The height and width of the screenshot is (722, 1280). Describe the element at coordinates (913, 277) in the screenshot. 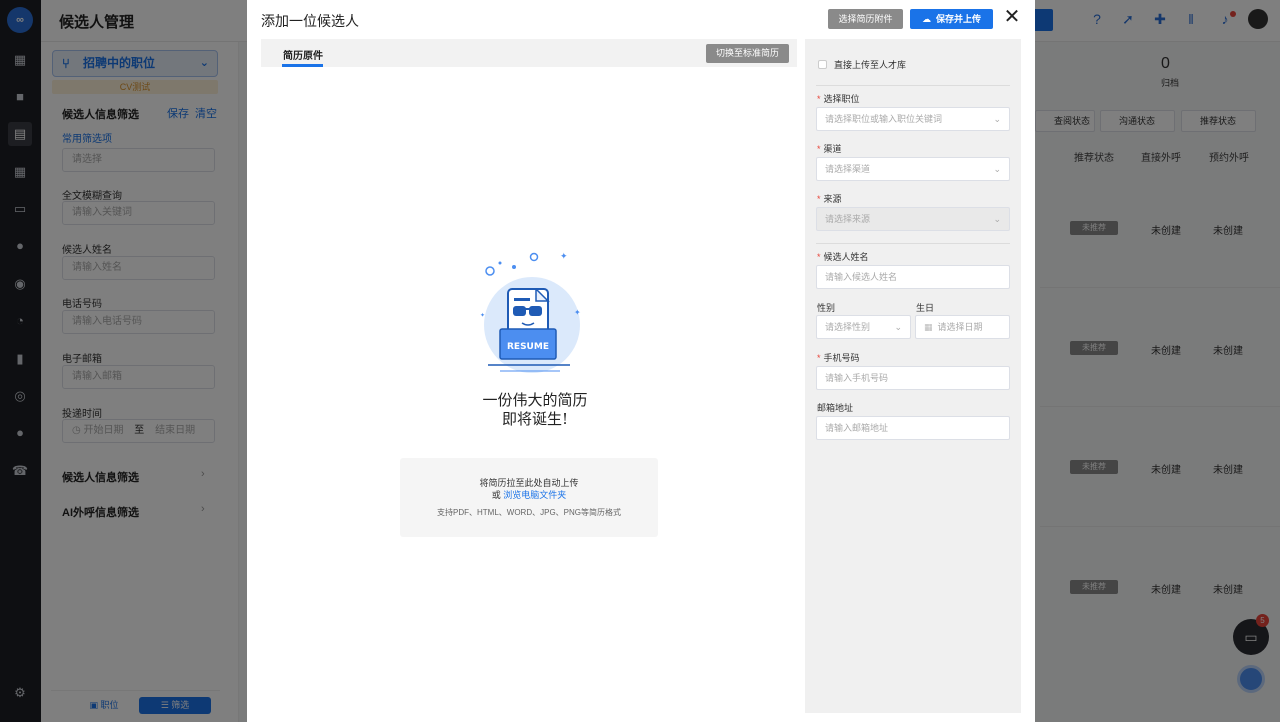

I see `candidate-name-input: 请输入候选人姓名` at that location.